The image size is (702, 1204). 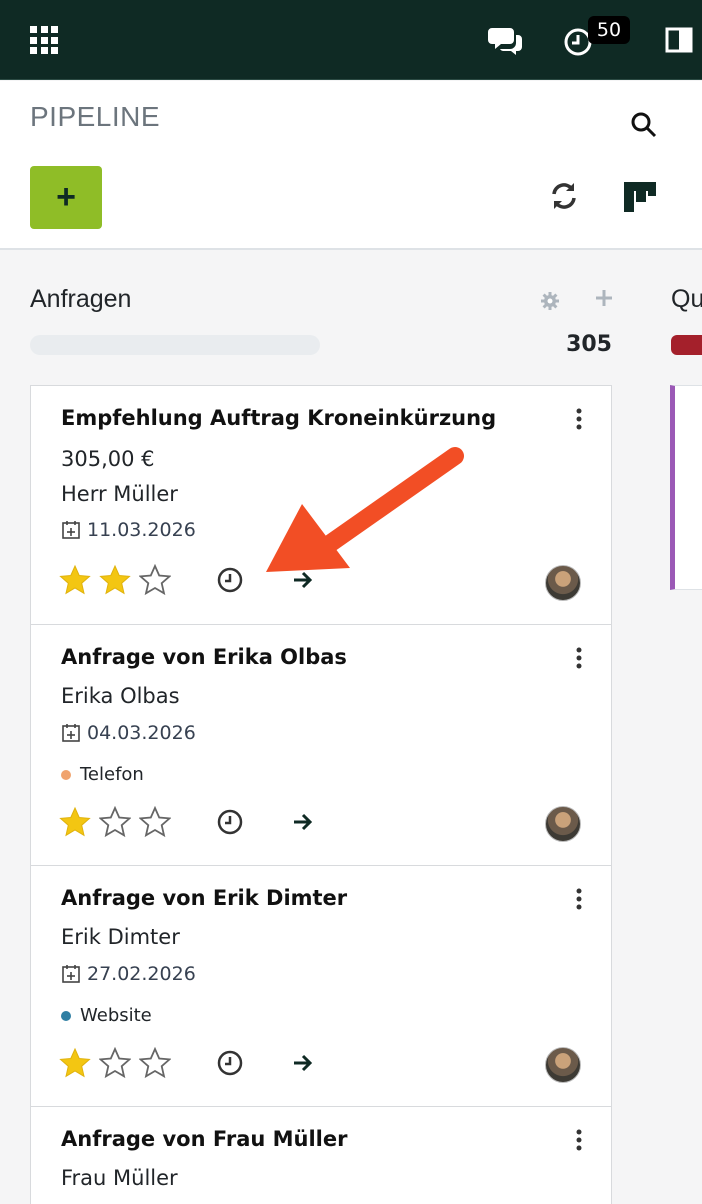 What do you see at coordinates (640, 197) in the screenshot?
I see `kanban-view-icon` at bounding box center [640, 197].